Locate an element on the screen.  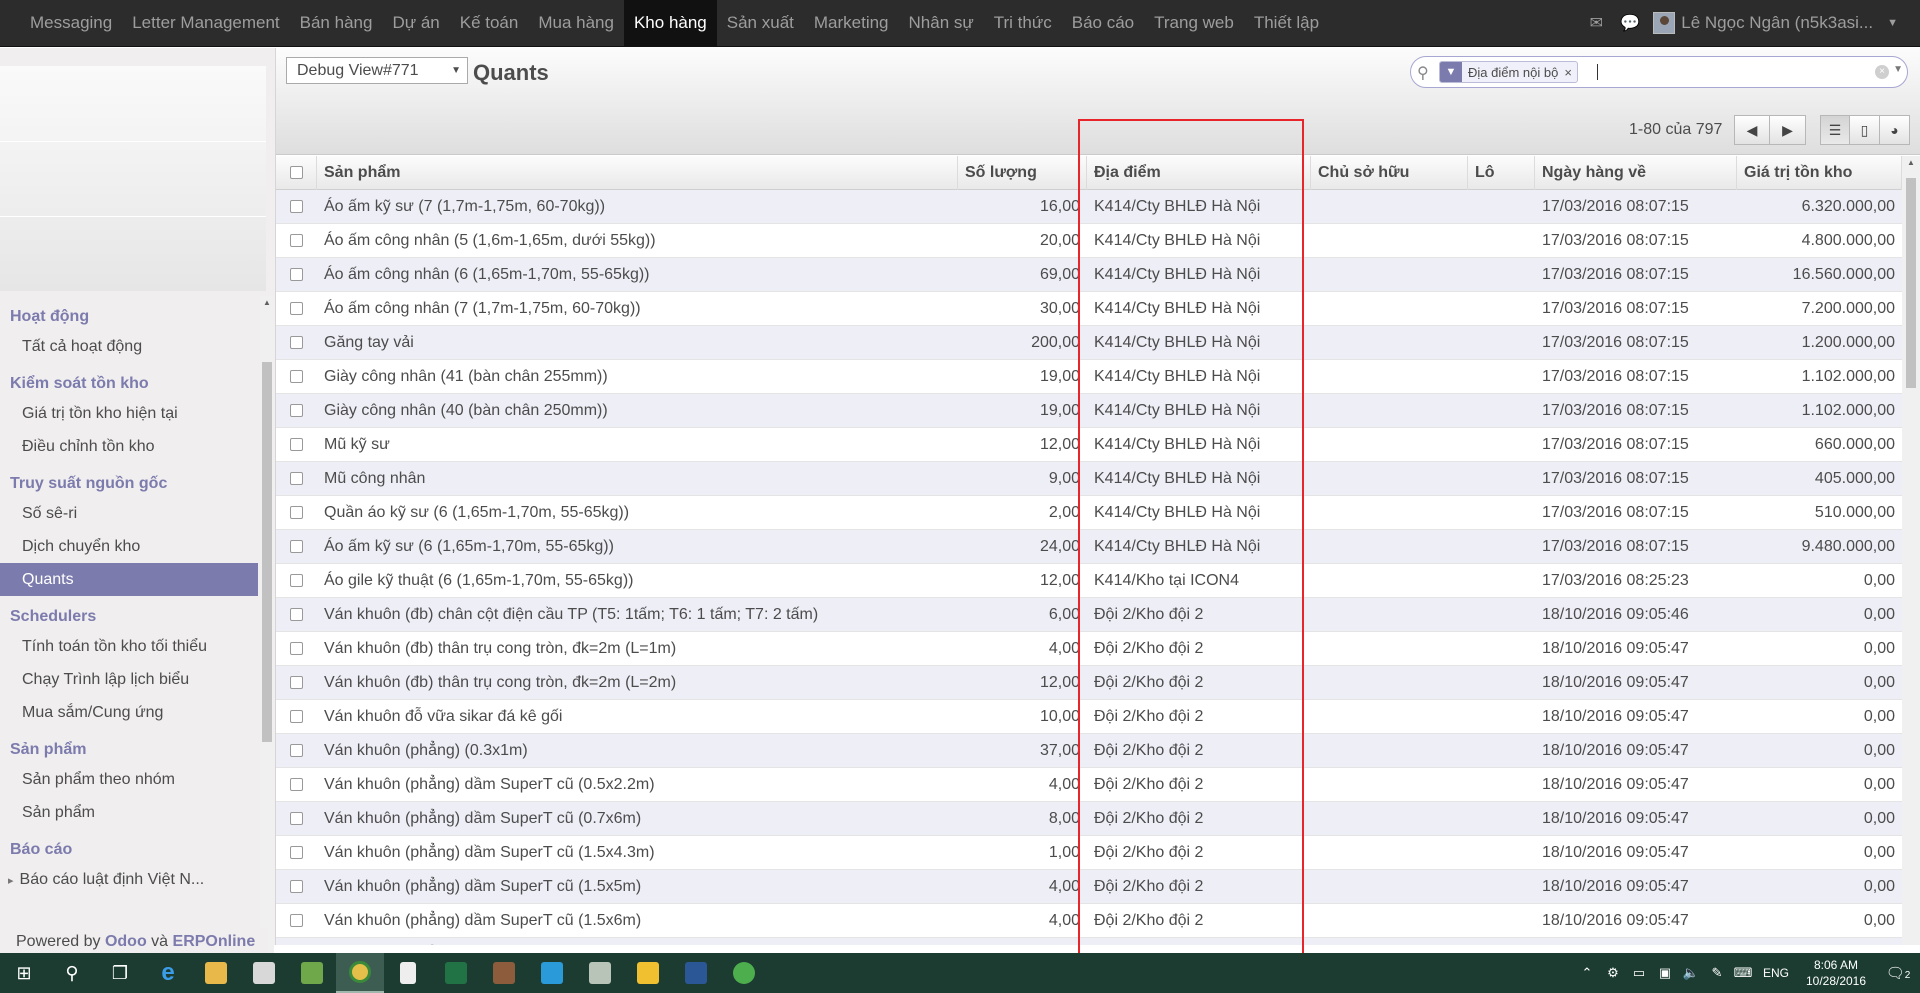
form-view-button: ▯ is located at coordinates (1865, 130).